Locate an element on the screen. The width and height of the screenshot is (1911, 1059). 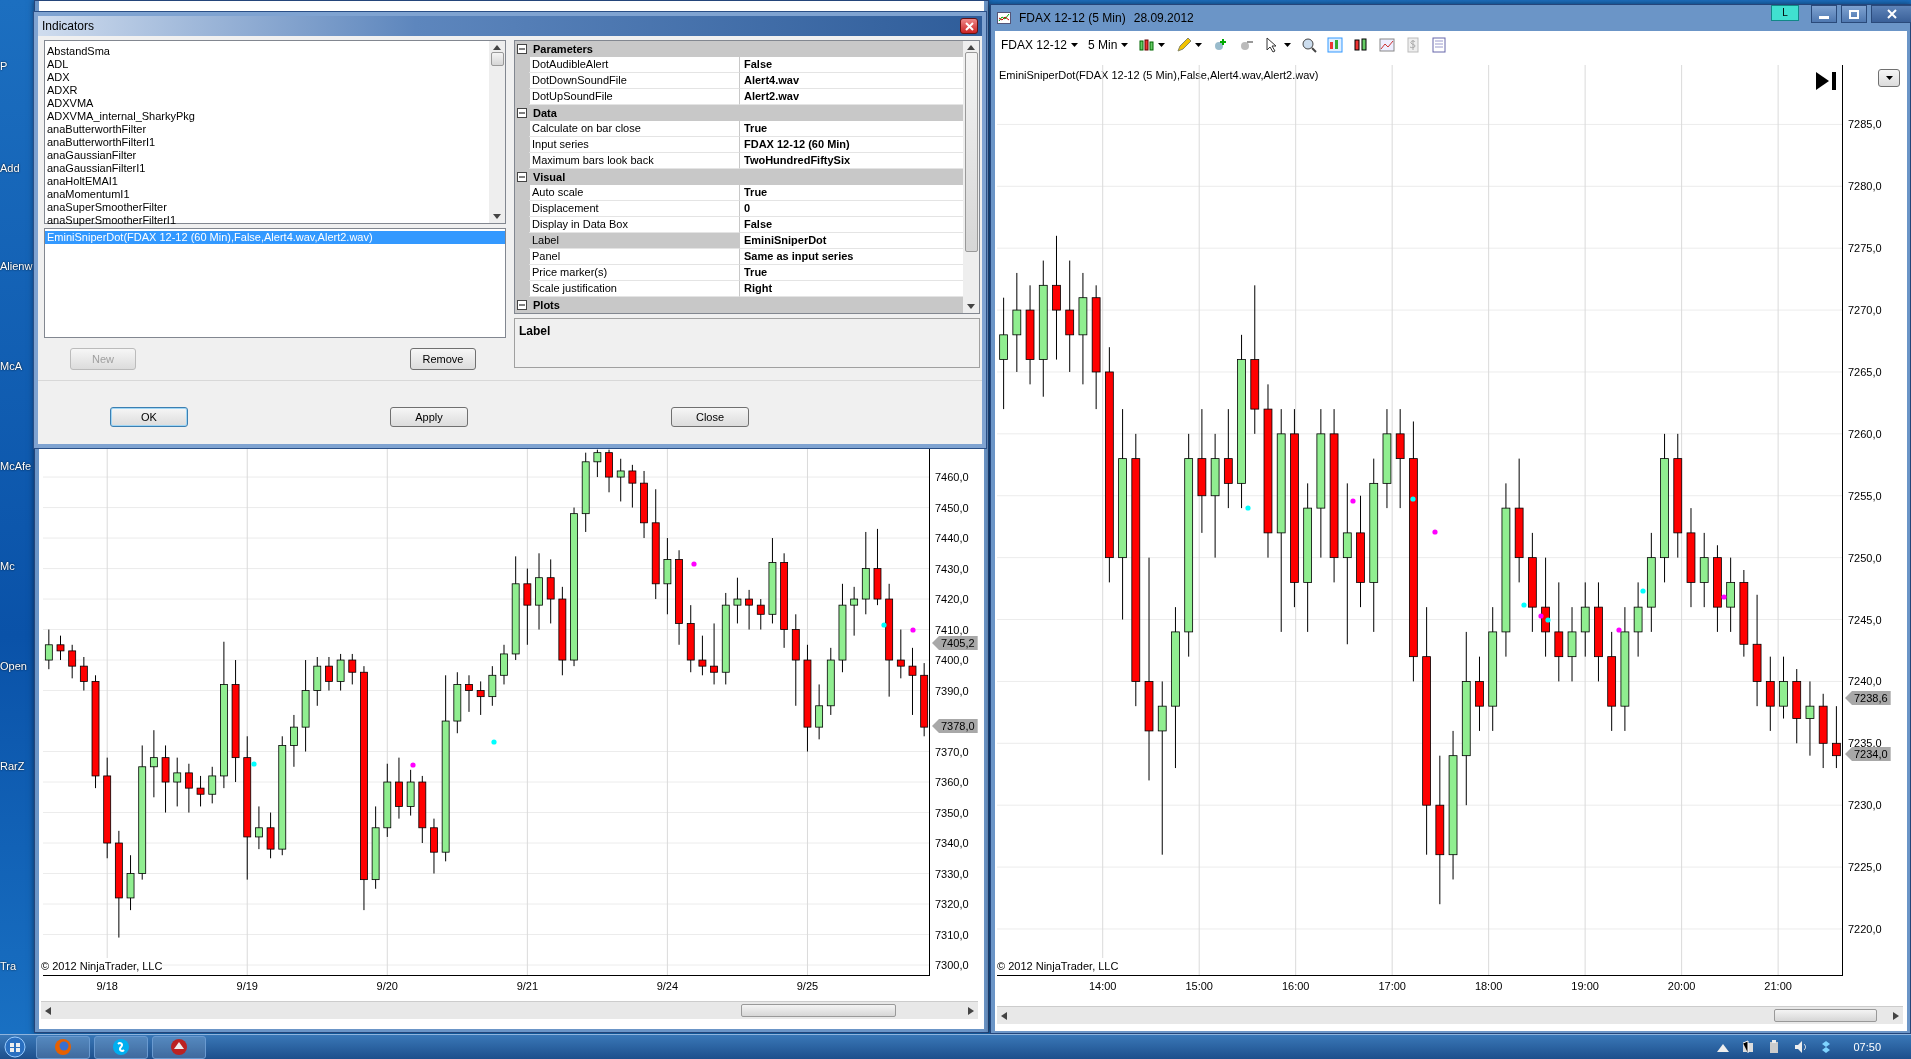
maximize-button is located at coordinates (1854, 14).